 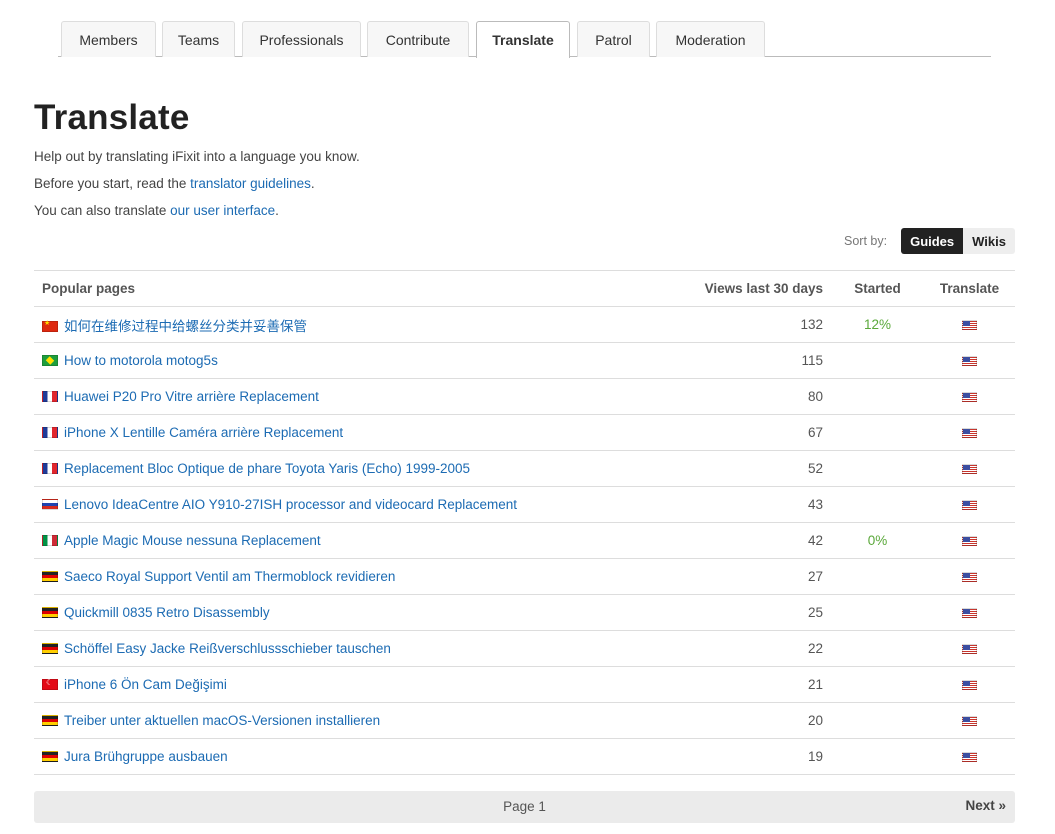 What do you see at coordinates (50, 684) in the screenshot?
I see `tr-flag-icon` at bounding box center [50, 684].